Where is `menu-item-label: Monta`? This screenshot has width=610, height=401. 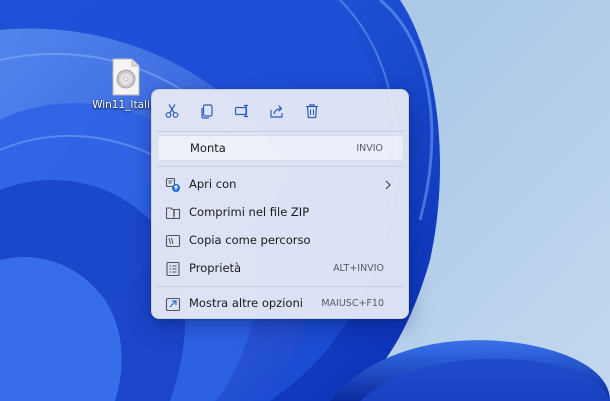
menu-item-label: Monta is located at coordinates (208, 148).